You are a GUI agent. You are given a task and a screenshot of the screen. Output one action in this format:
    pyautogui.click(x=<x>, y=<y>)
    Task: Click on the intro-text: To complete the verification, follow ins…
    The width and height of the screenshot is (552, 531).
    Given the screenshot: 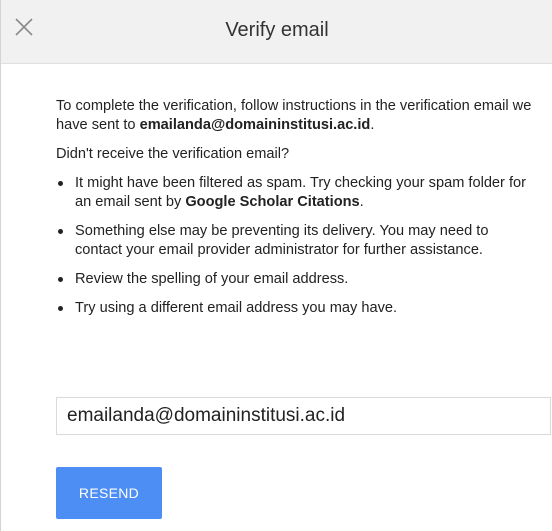 What is the action you would take?
    pyautogui.click(x=296, y=116)
    